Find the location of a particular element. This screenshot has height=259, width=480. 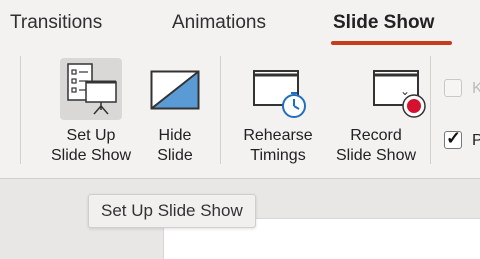

hide-slide-icon is located at coordinates (175, 90).